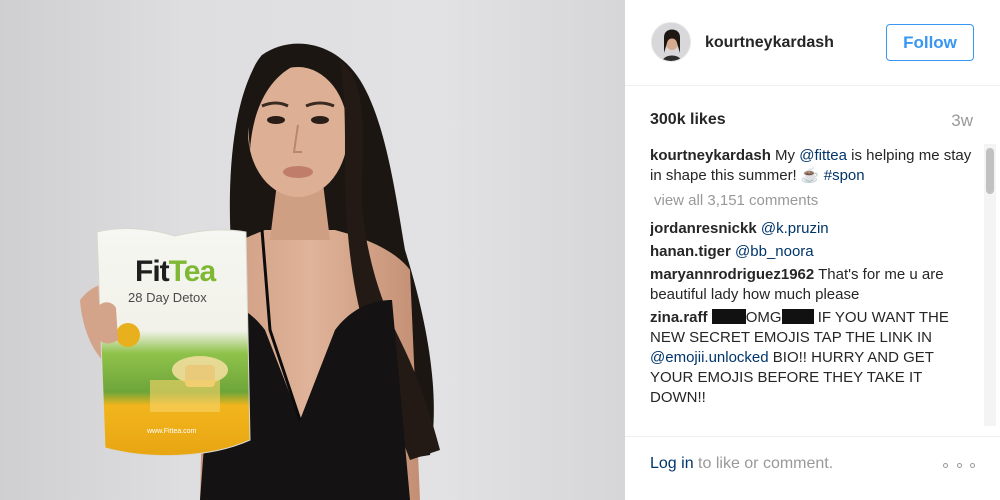  Describe the element at coordinates (320, 120) in the screenshot. I see `eye-right` at that location.